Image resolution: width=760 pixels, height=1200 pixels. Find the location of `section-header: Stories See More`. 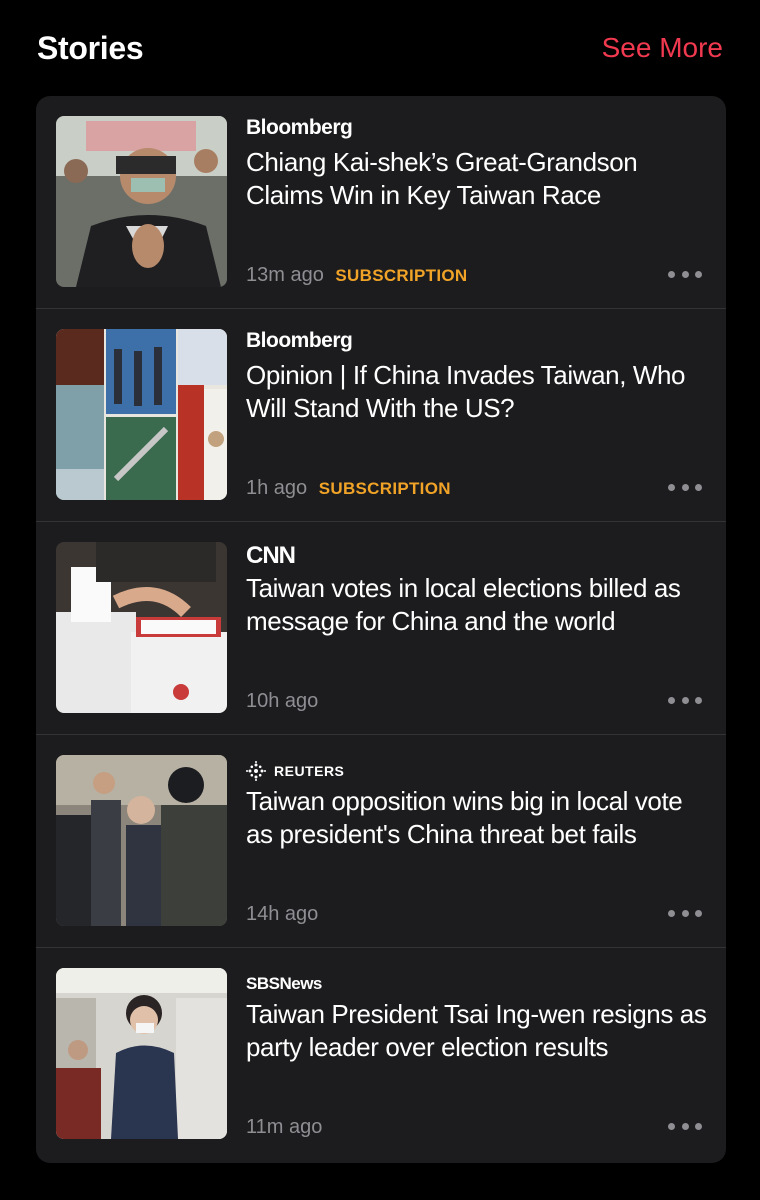

section-header: Stories See More is located at coordinates (380, 48).